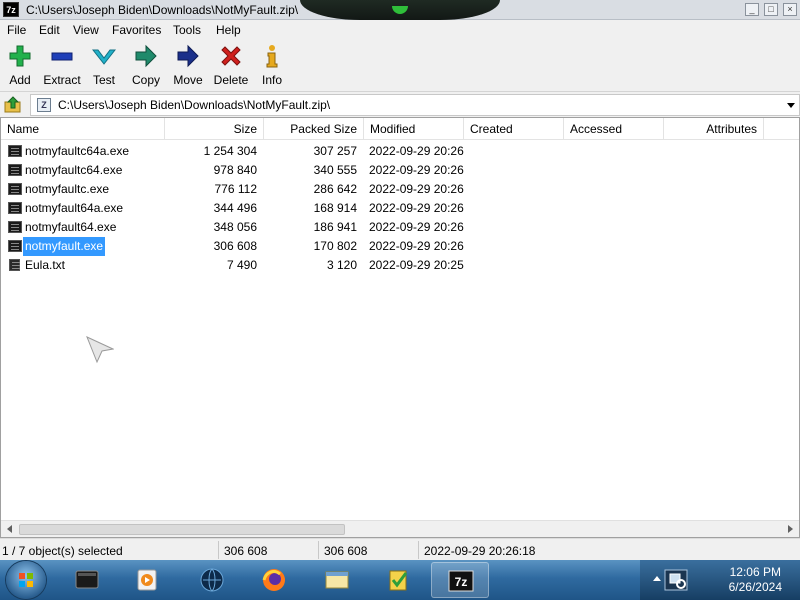 The image size is (800, 600). Describe the element at coordinates (20, 56) in the screenshot. I see `plus-icon` at that location.